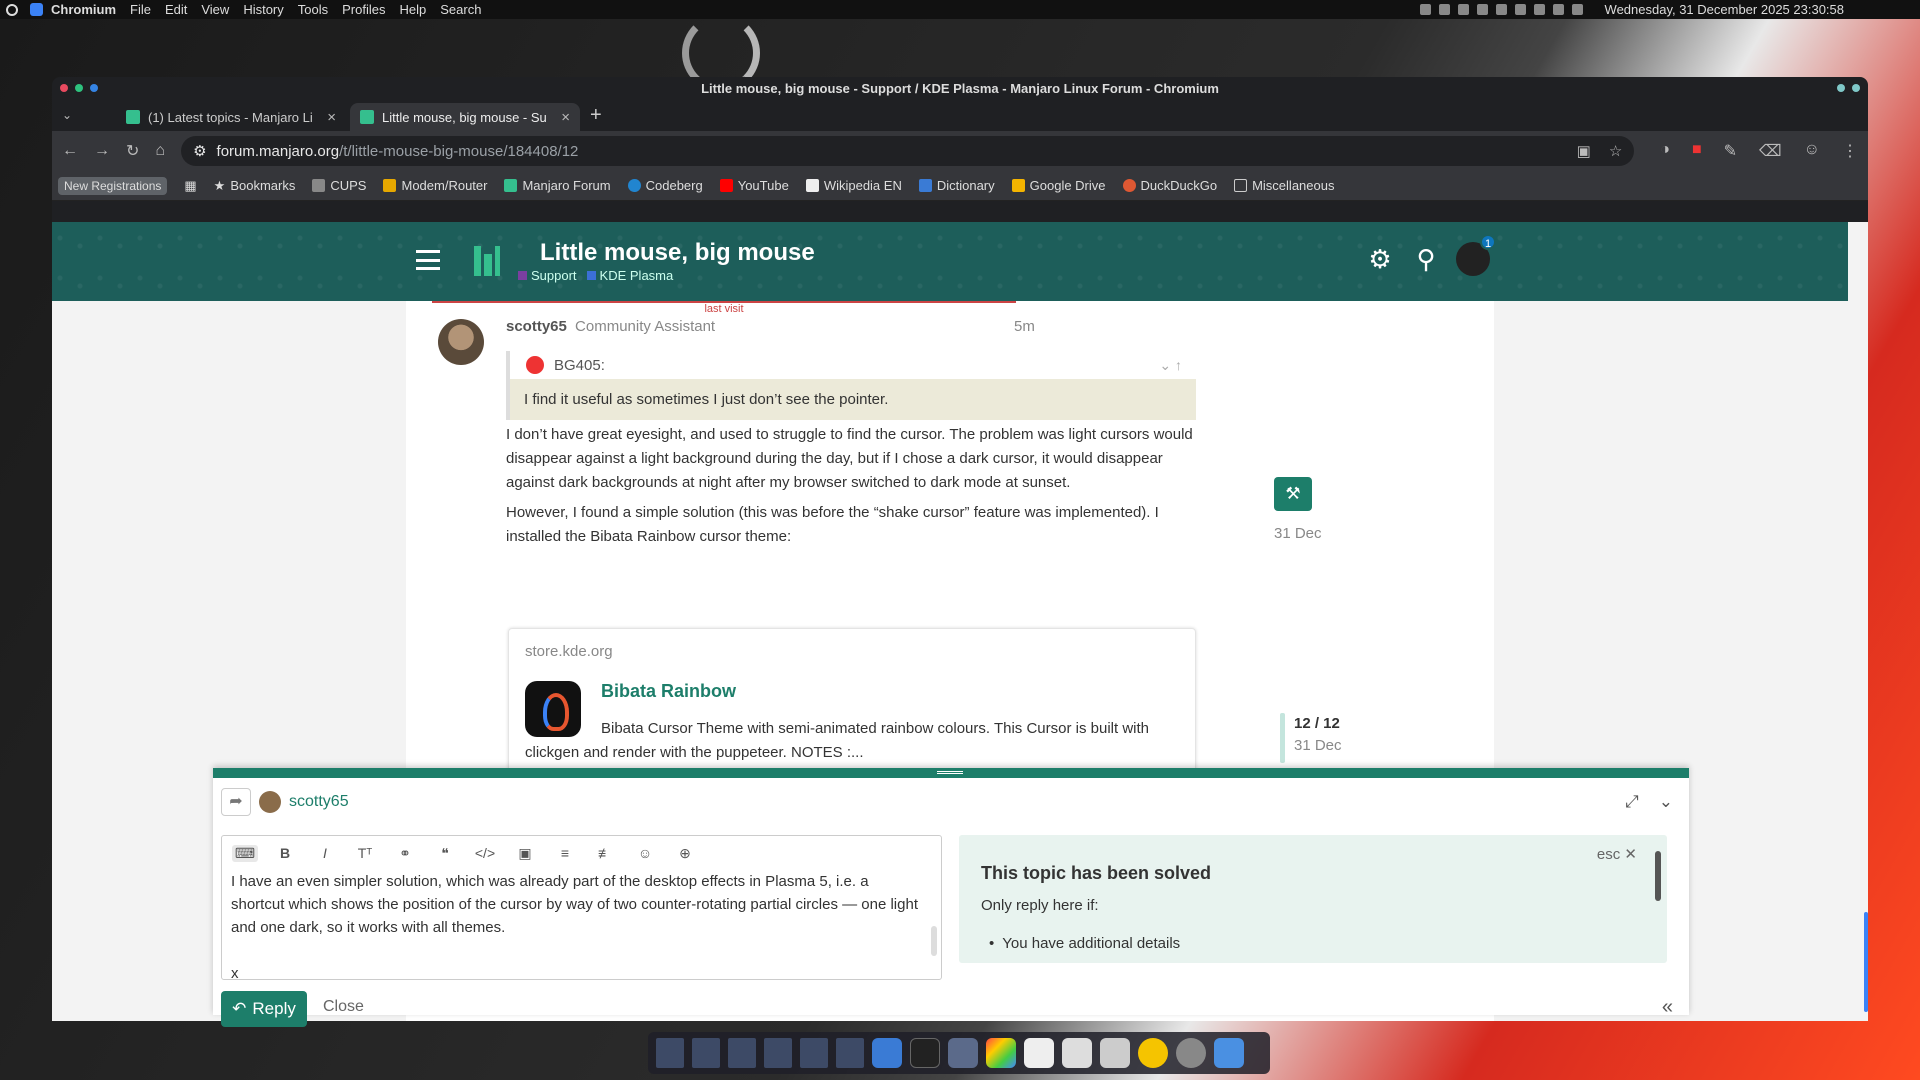 This screenshot has width=1920, height=1080. What do you see at coordinates (64, 88) in the screenshot?
I see `close-window-icon` at bounding box center [64, 88].